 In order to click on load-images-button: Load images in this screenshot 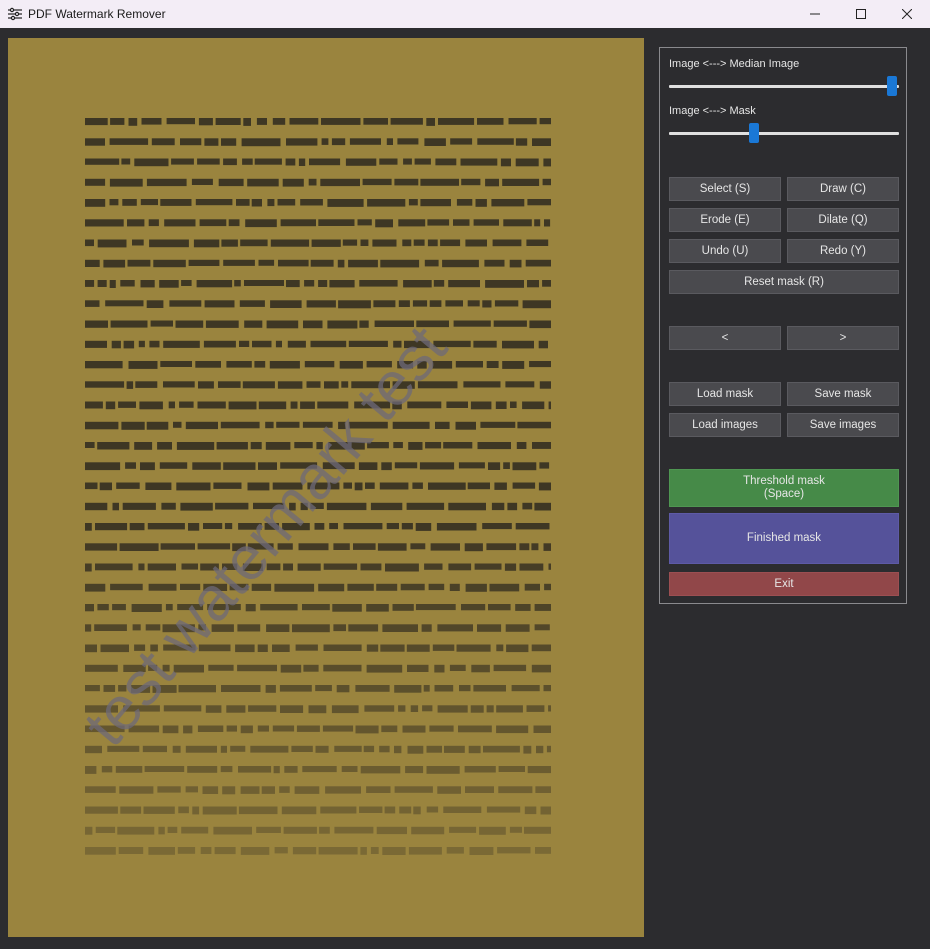, I will do `click(725, 425)`.